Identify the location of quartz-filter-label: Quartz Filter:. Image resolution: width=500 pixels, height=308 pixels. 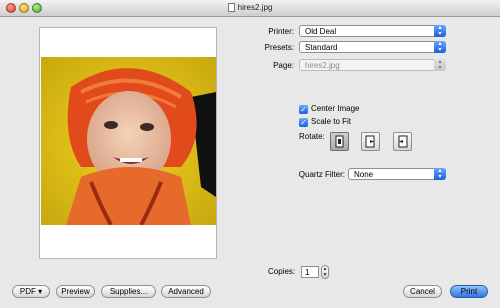
(321, 174).